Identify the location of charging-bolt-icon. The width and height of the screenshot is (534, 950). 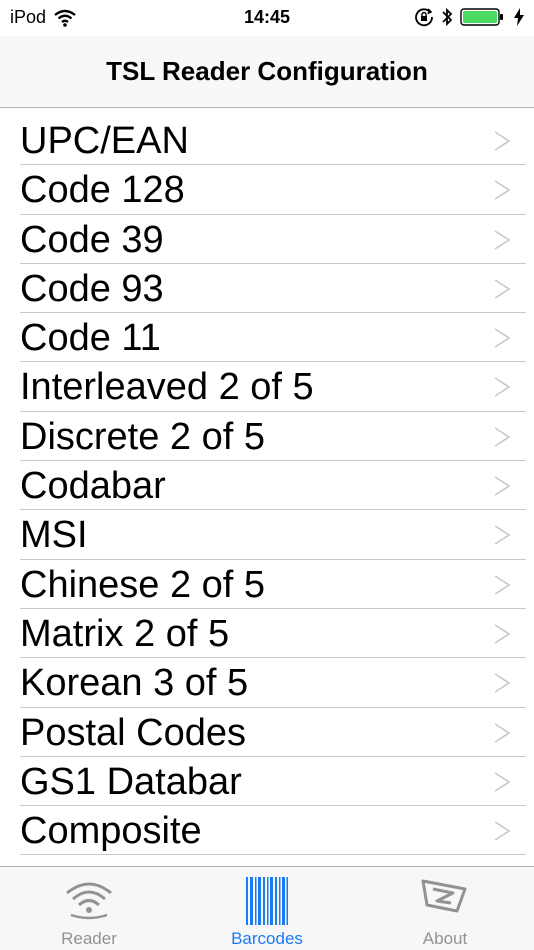
(519, 17).